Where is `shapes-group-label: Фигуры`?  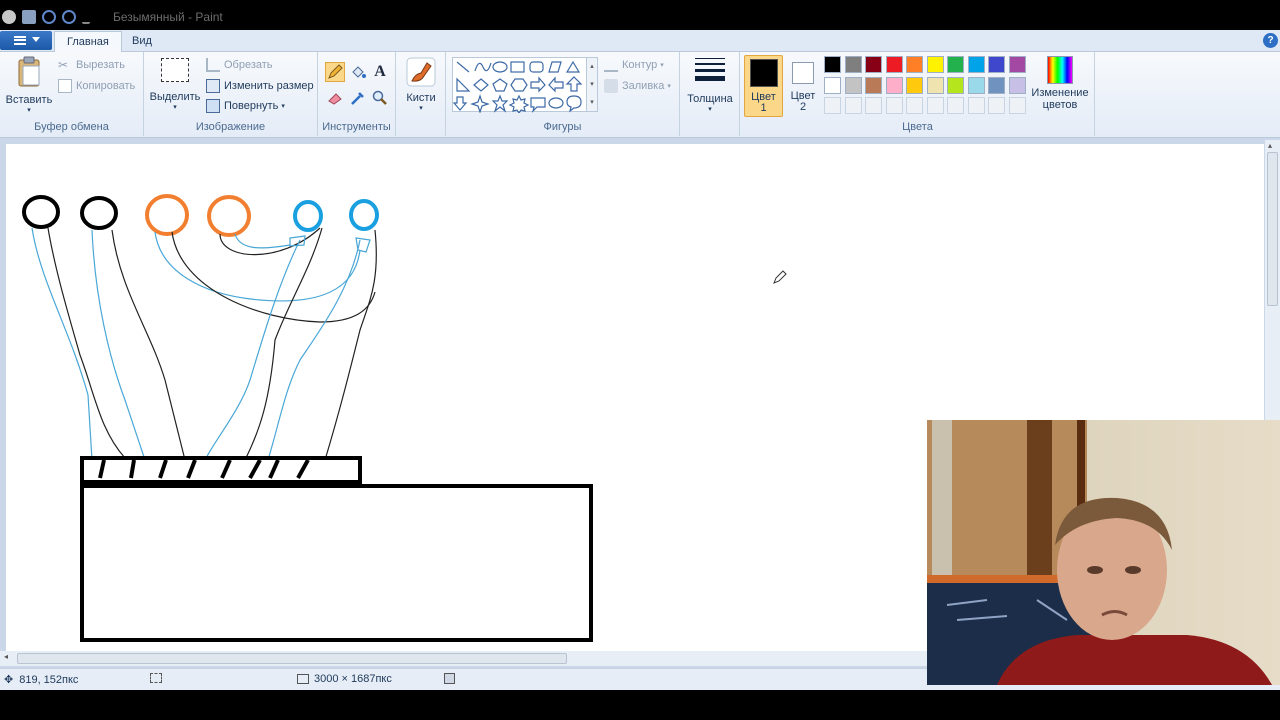
shapes-group-label: Фигуры is located at coordinates (562, 127).